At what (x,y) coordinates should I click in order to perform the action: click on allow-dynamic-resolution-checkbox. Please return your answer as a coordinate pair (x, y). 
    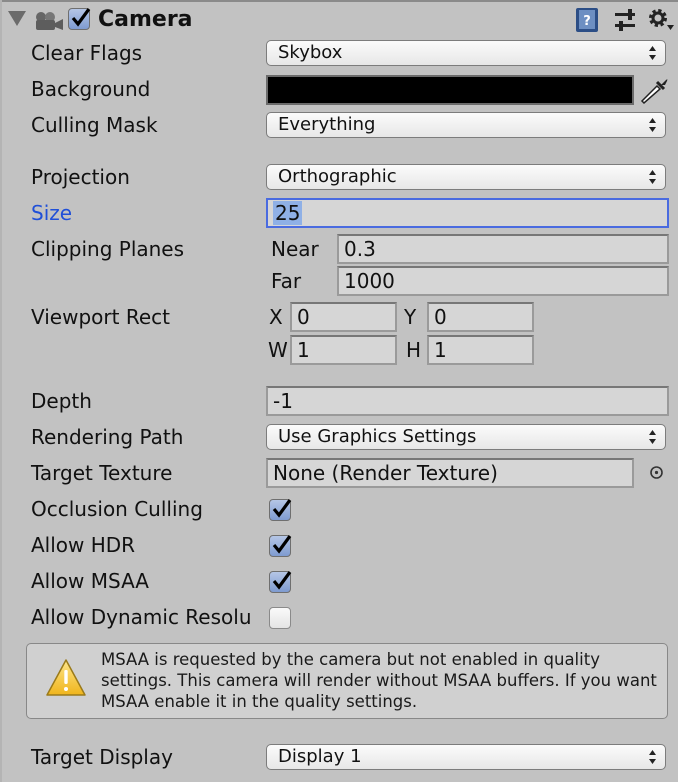
    Looking at the image, I should click on (280, 618).